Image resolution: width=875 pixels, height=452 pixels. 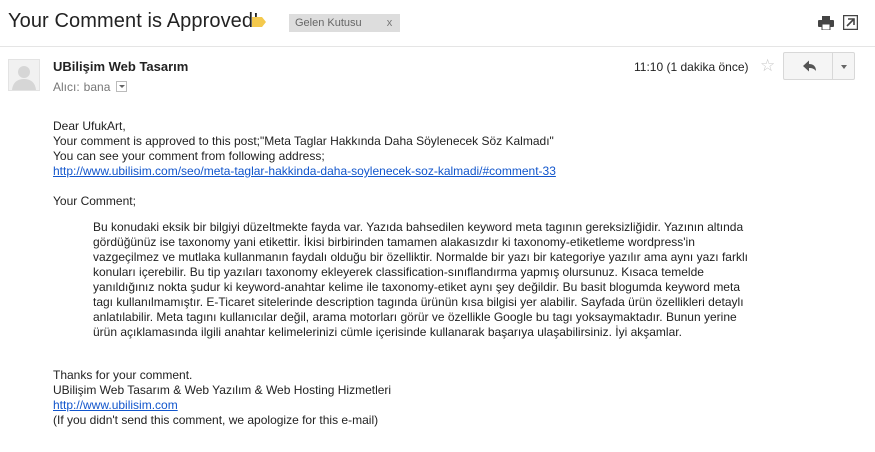 What do you see at coordinates (850, 22) in the screenshot?
I see `new-window-icon` at bounding box center [850, 22].